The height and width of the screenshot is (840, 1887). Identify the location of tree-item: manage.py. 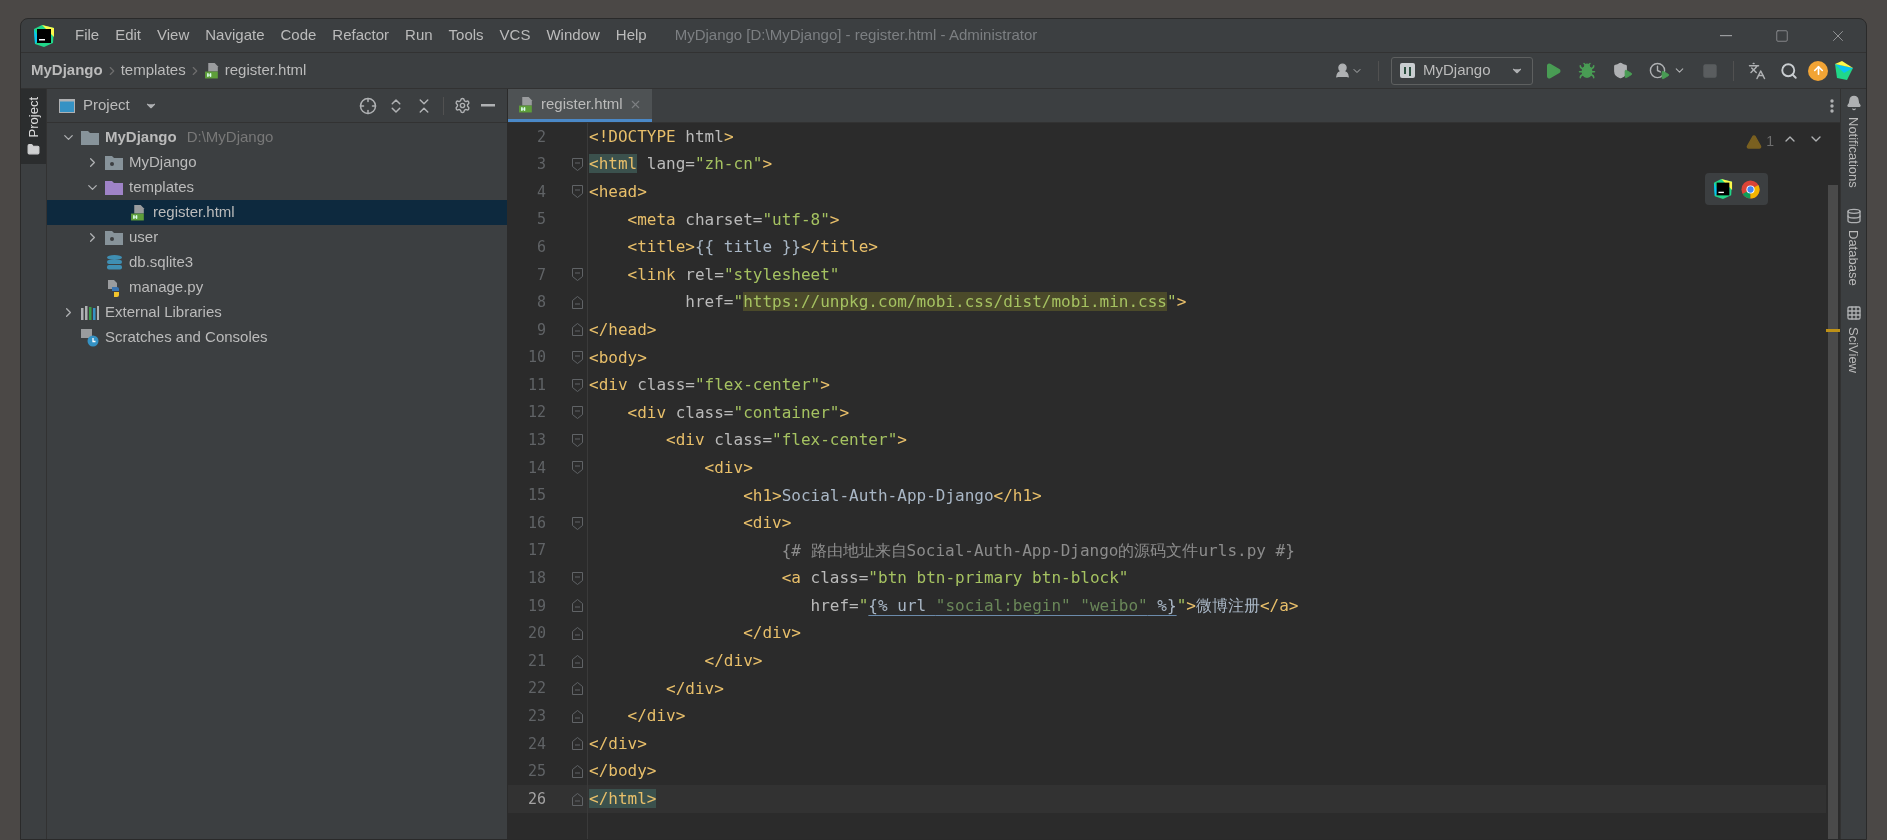
(277, 287).